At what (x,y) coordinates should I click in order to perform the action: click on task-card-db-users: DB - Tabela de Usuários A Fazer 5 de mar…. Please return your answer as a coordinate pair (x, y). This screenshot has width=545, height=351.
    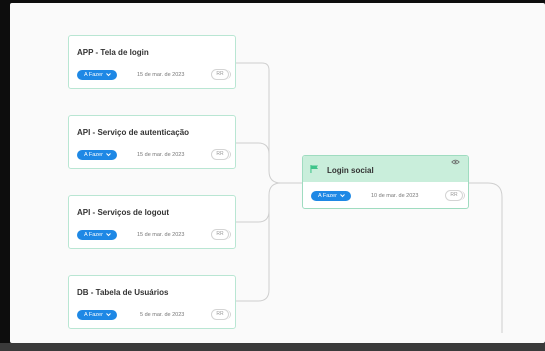
    Looking at the image, I should click on (152, 302).